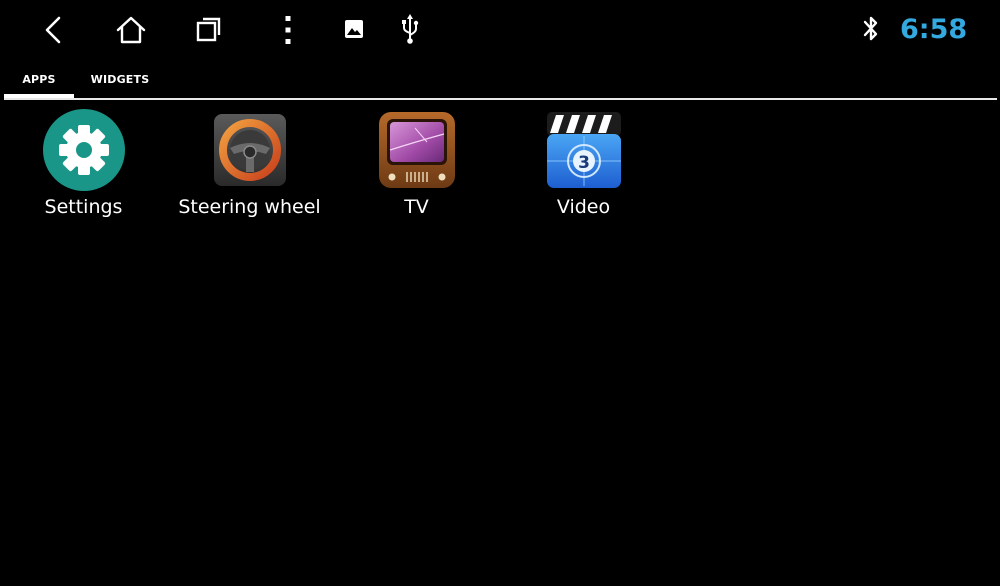  I want to click on back-button, so click(54, 30).